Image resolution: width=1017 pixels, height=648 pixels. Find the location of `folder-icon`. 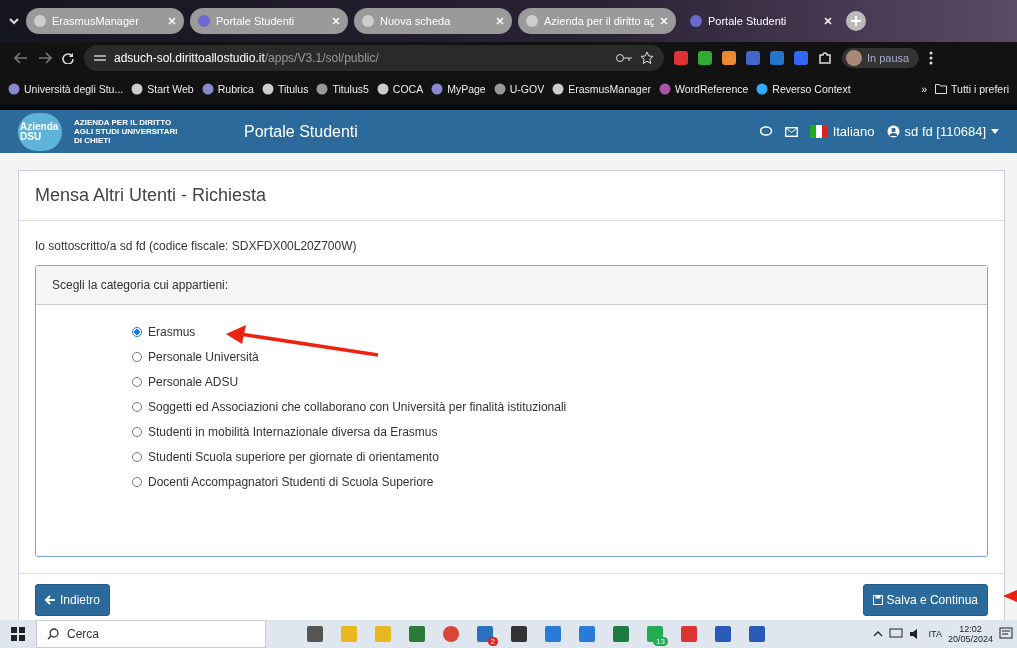

folder-icon is located at coordinates (941, 89).